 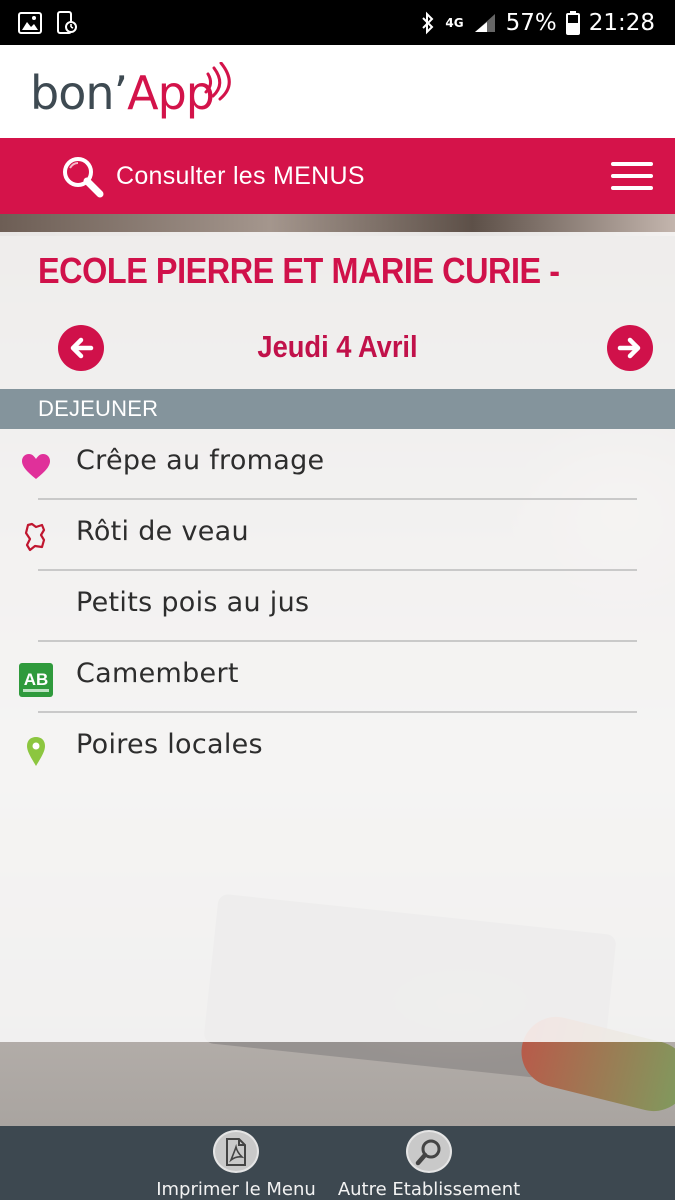 What do you see at coordinates (337, 677) in the screenshot?
I see `list-item: AB Camembert` at bounding box center [337, 677].